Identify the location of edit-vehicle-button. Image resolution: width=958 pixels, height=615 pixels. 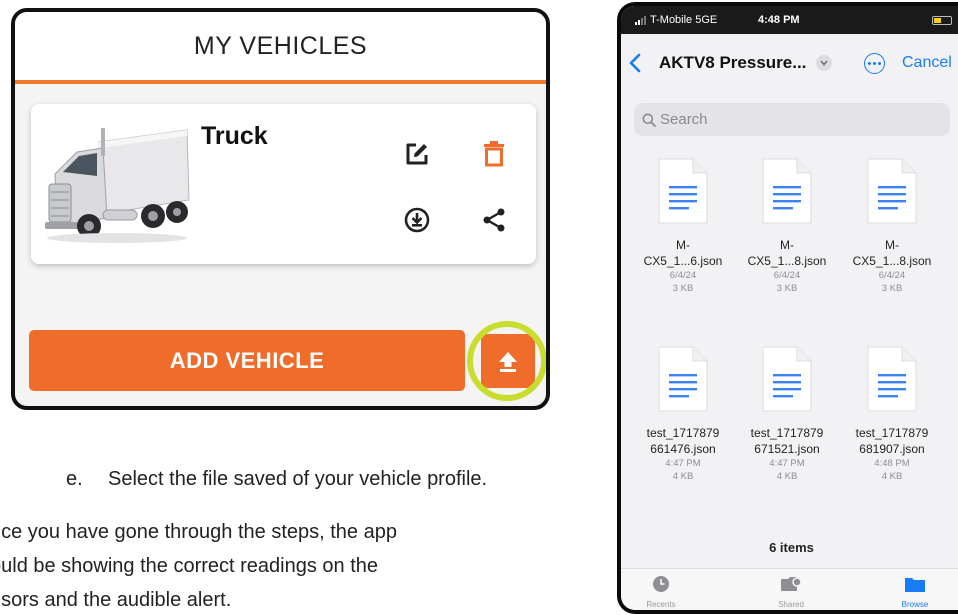
(417, 154).